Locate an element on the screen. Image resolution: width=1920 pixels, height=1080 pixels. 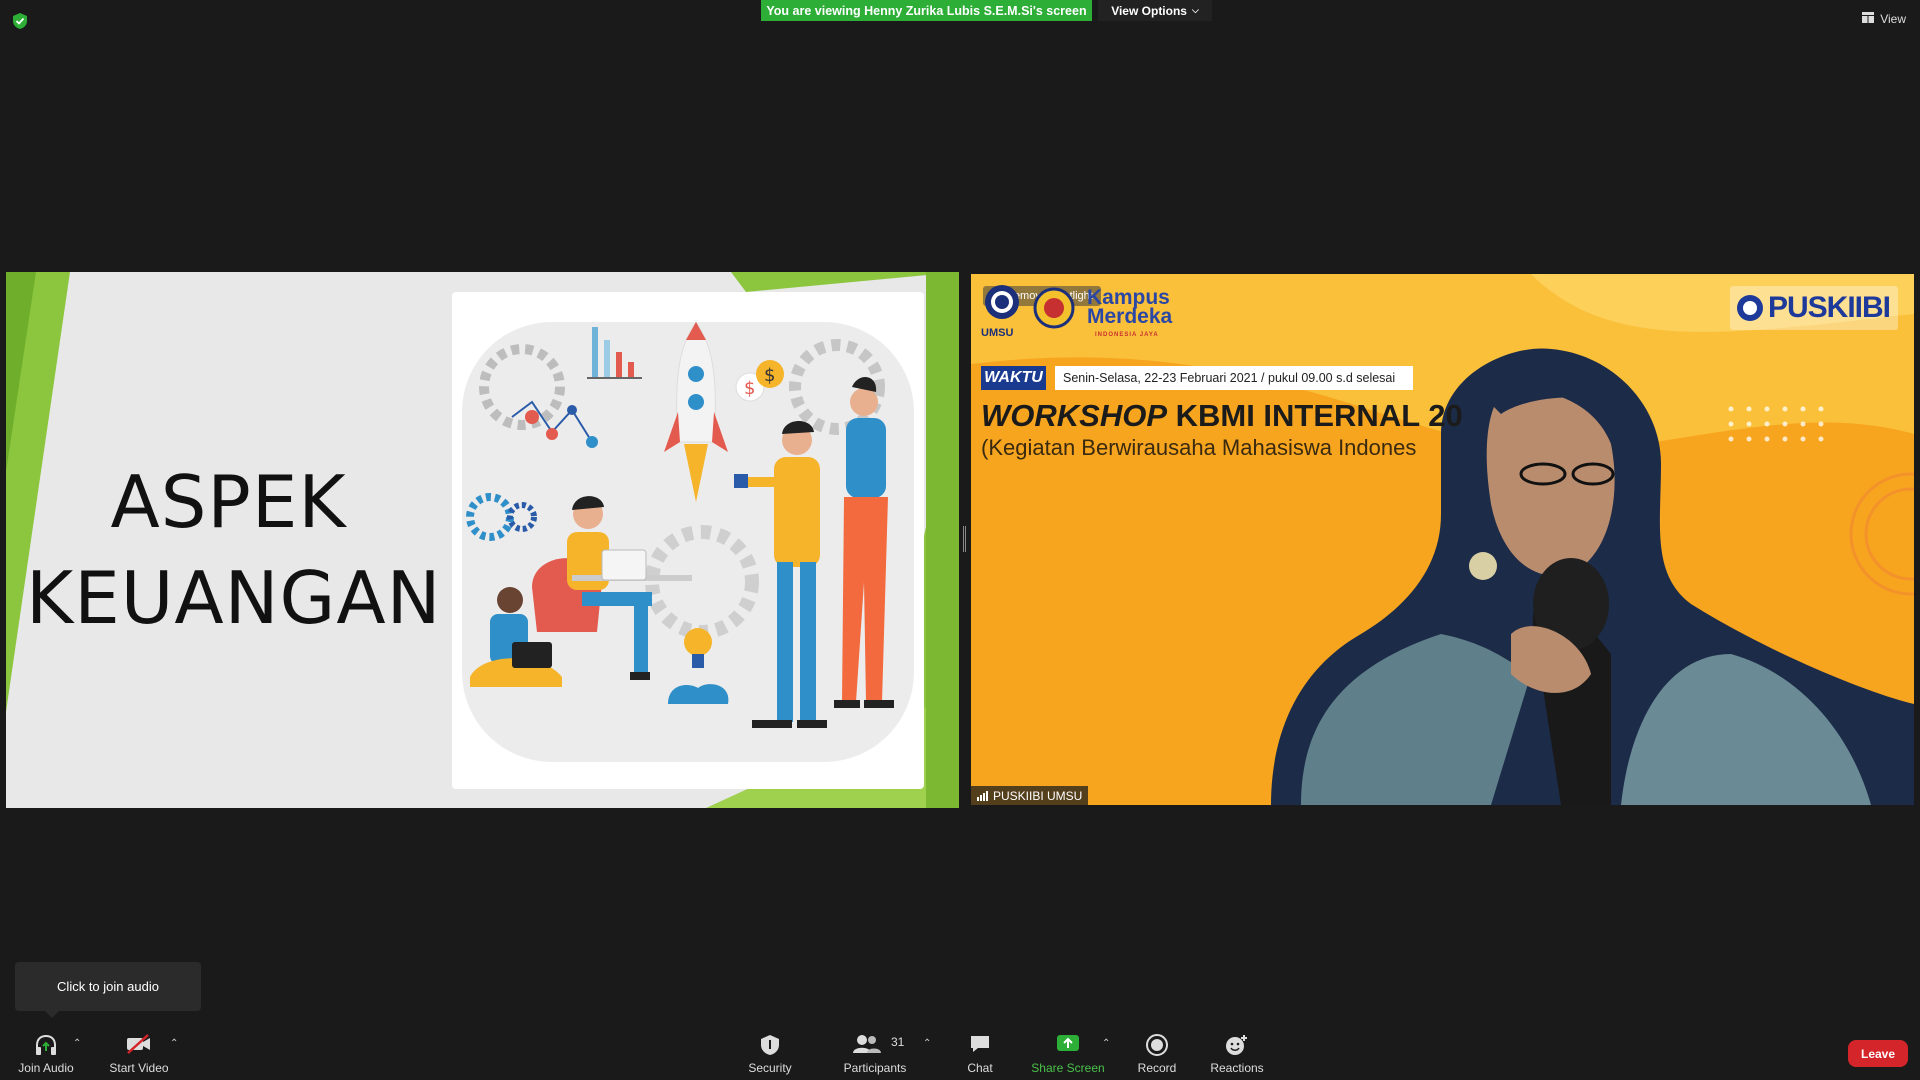
resize-handle is located at coordinates (964, 539).